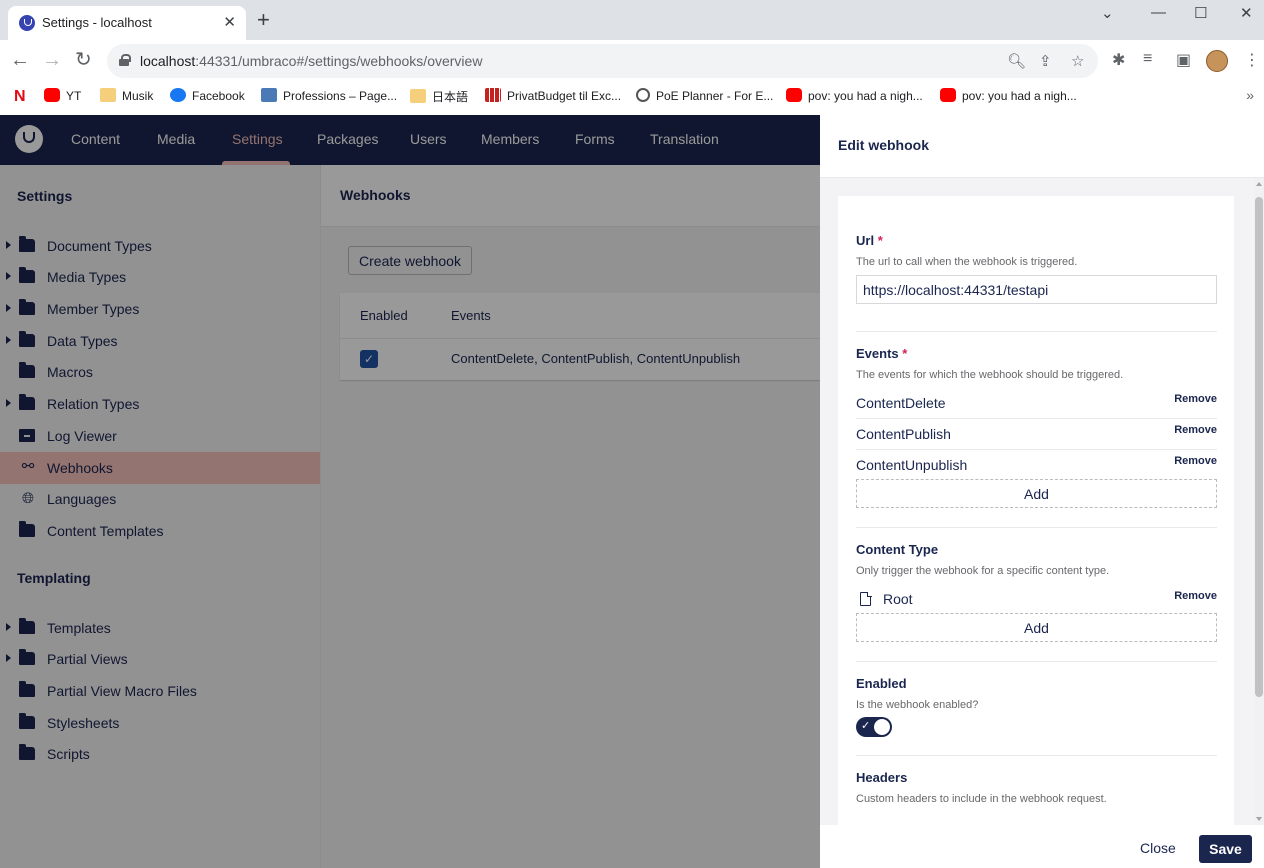  I want to click on list-item: ContentUnpublish Remove, so click(1036, 465).